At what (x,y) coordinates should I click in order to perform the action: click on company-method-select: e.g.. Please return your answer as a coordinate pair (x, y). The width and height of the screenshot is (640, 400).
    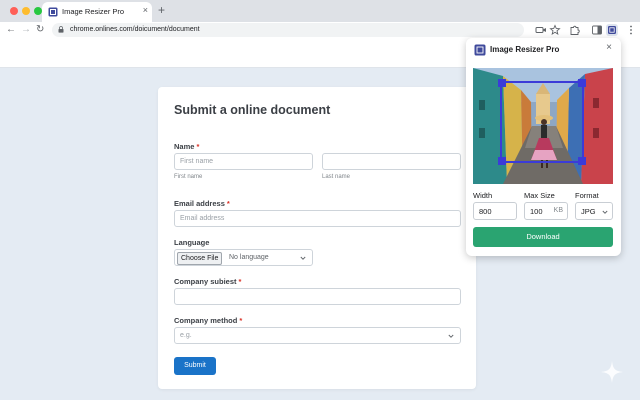
    Looking at the image, I should click on (317, 335).